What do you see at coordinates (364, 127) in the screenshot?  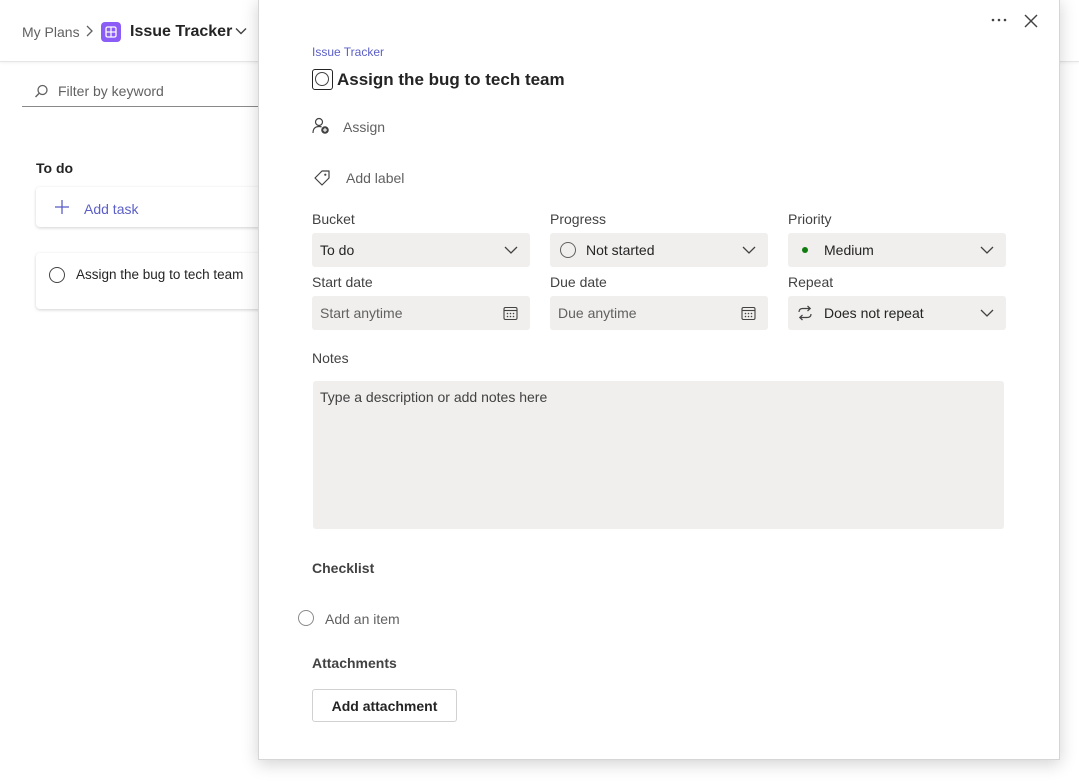 I see `assign-button: Assign` at bounding box center [364, 127].